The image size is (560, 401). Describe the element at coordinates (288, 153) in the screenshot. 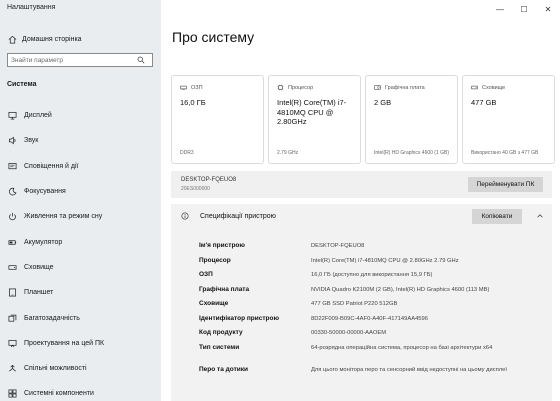

I see `card-subtext: 2.79 GHz` at that location.